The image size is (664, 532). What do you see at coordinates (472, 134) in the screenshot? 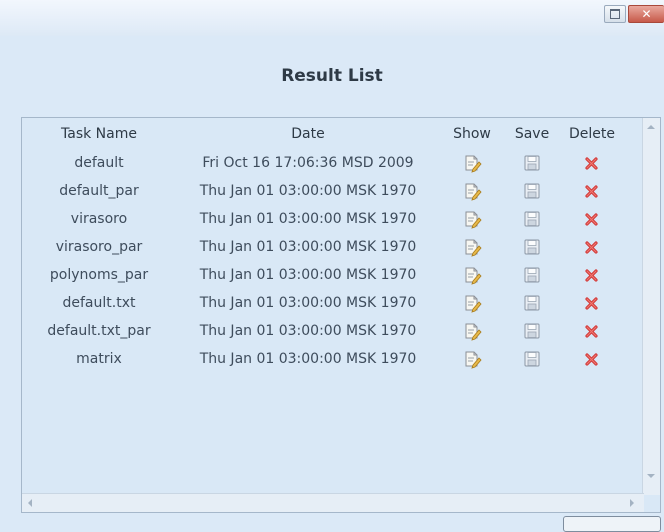
I see `column-header-show: Show` at bounding box center [472, 134].